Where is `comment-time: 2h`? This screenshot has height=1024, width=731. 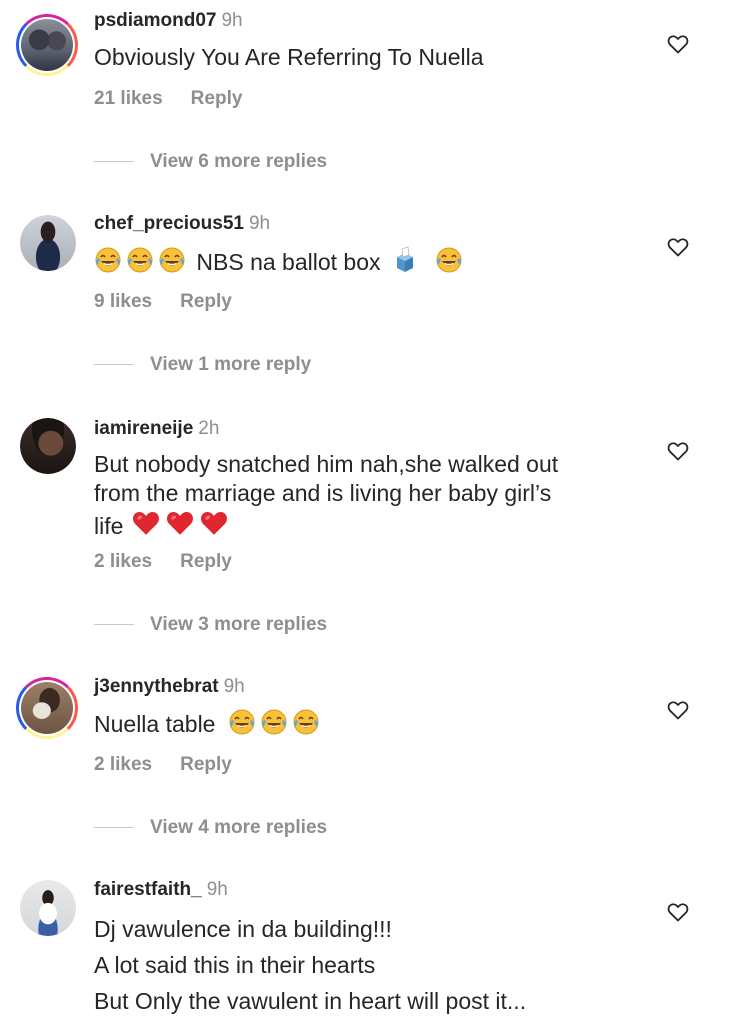
comment-time: 2h is located at coordinates (209, 428).